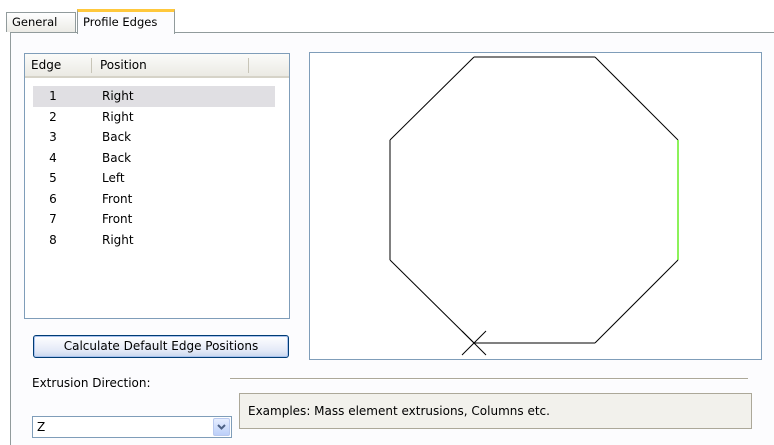 This screenshot has width=774, height=445. I want to click on edge-position: Left, so click(113, 178).